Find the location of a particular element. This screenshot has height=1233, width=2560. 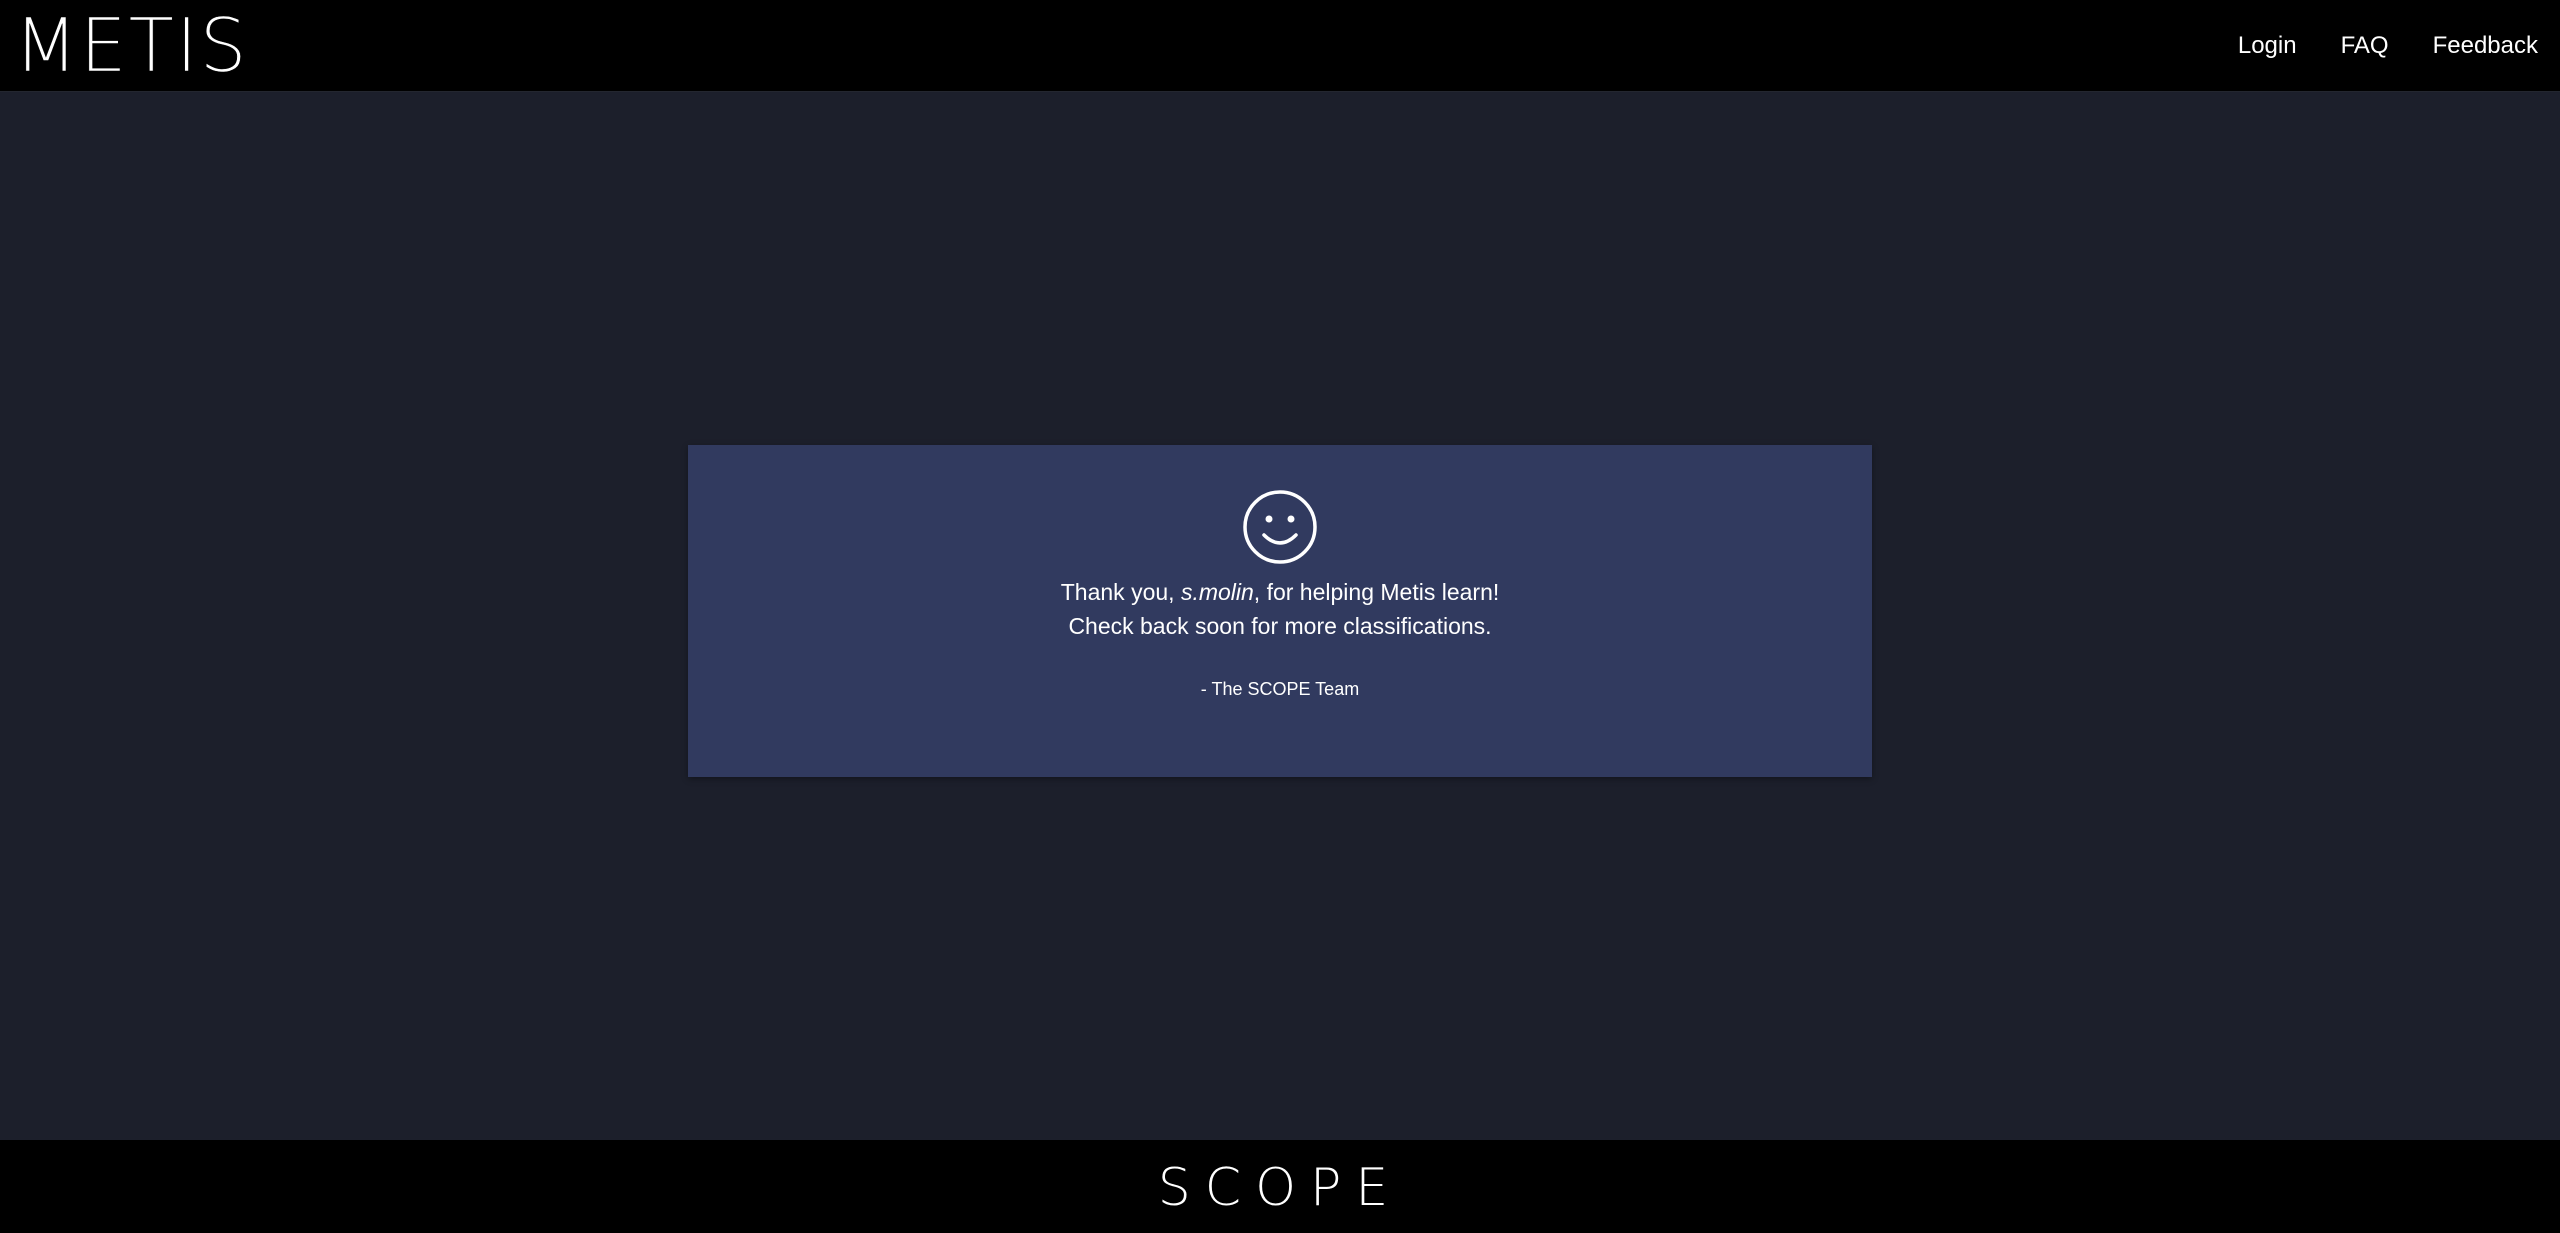

thank-you-suffix: , for helping Metis learn! is located at coordinates (1376, 592).